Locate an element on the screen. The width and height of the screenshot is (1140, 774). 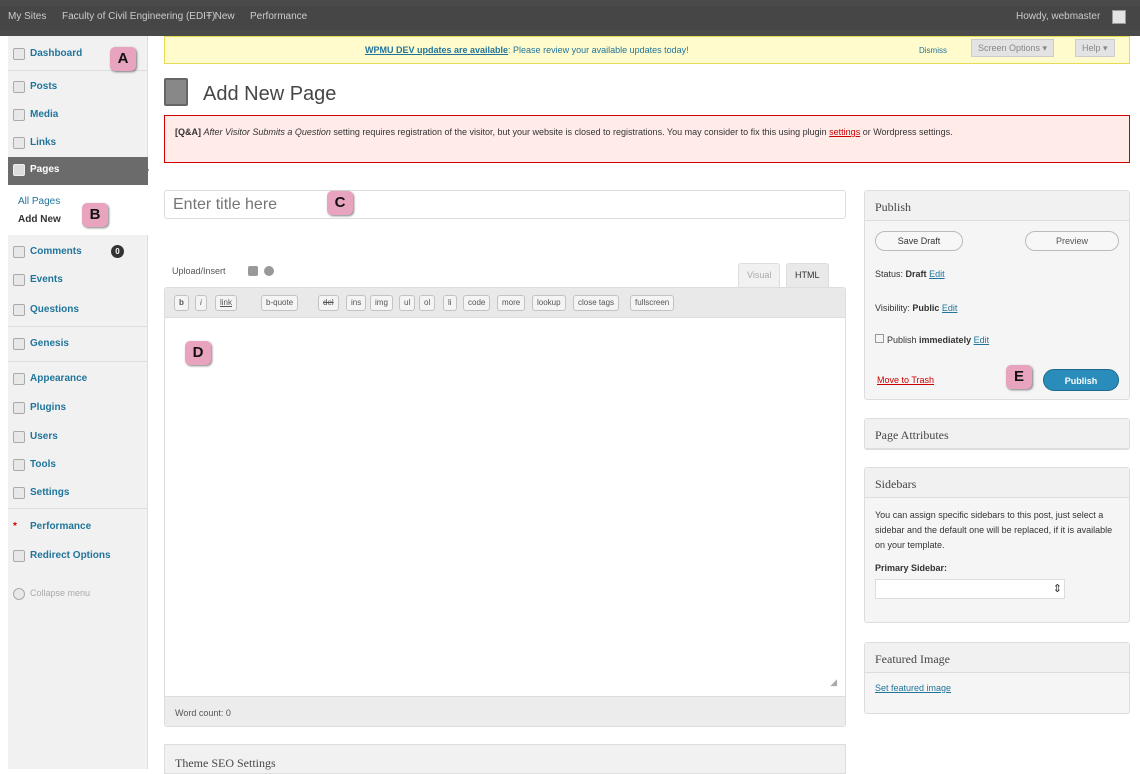
sidebar-item-events: Events is located at coordinates (78, 280).